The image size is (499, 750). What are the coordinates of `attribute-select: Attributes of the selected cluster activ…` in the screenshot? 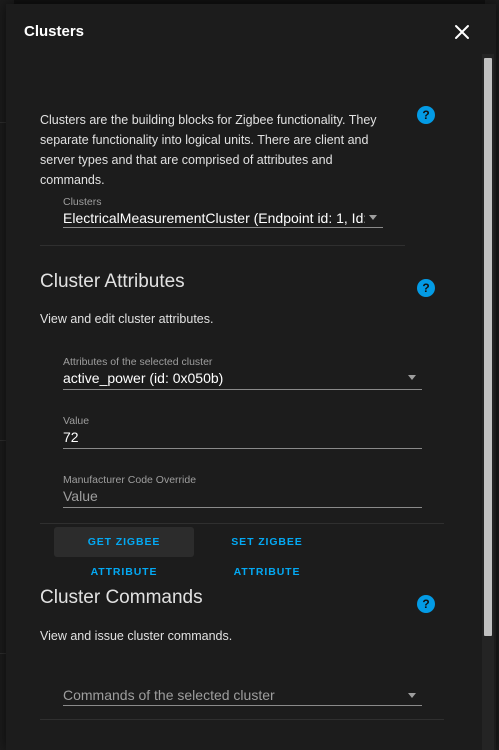 It's located at (242, 373).